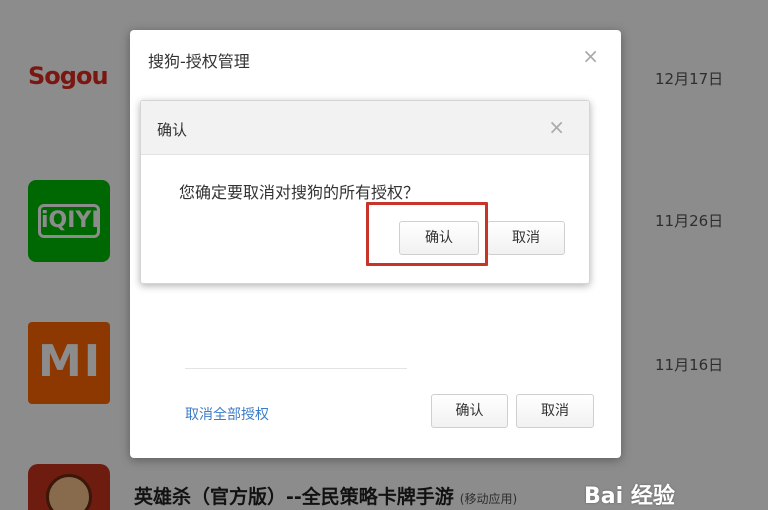 The height and width of the screenshot is (510, 768). Describe the element at coordinates (427, 234) in the screenshot. I see `highlight-box` at that location.